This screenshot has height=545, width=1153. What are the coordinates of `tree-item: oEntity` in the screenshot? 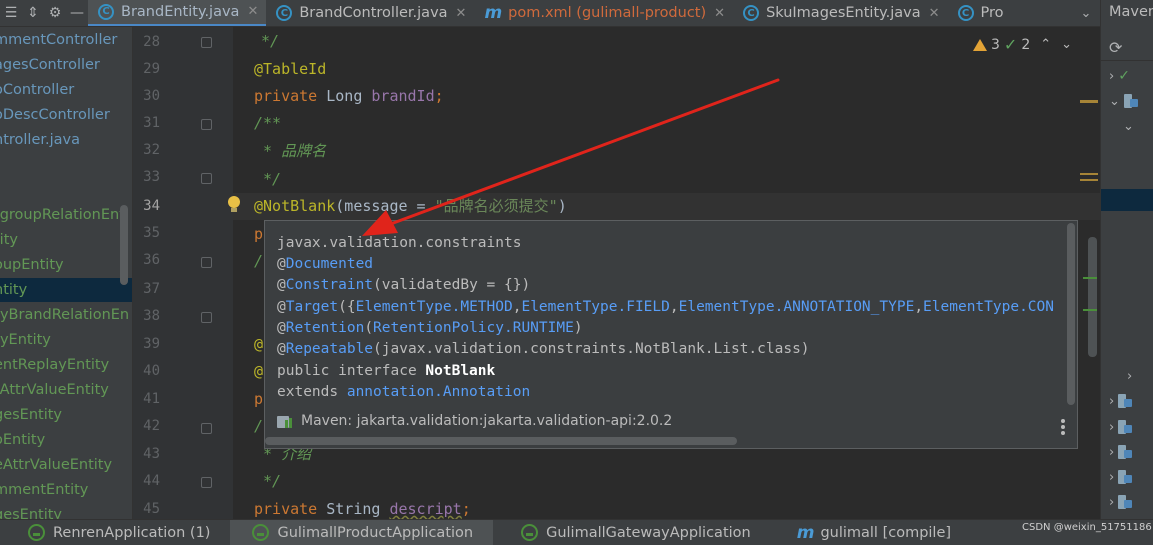 It's located at (66, 440).